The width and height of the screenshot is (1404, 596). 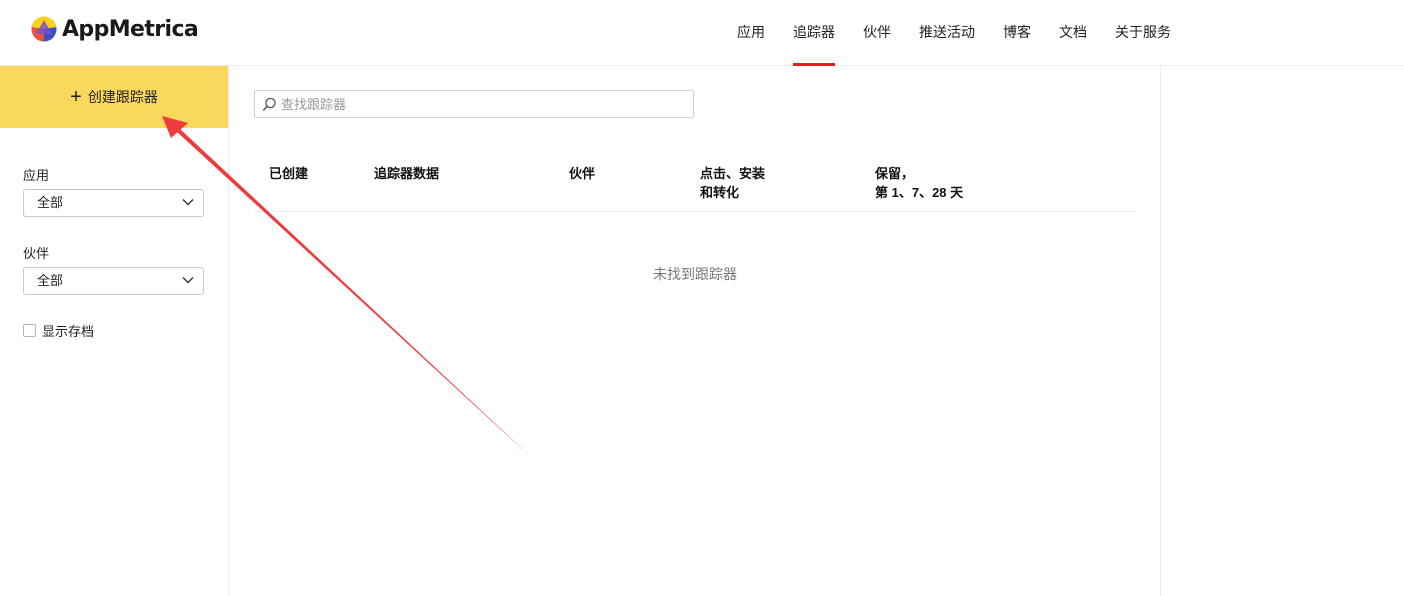 What do you see at coordinates (406, 173) in the screenshot?
I see `column-header-tracker-data: 追踪器数据` at bounding box center [406, 173].